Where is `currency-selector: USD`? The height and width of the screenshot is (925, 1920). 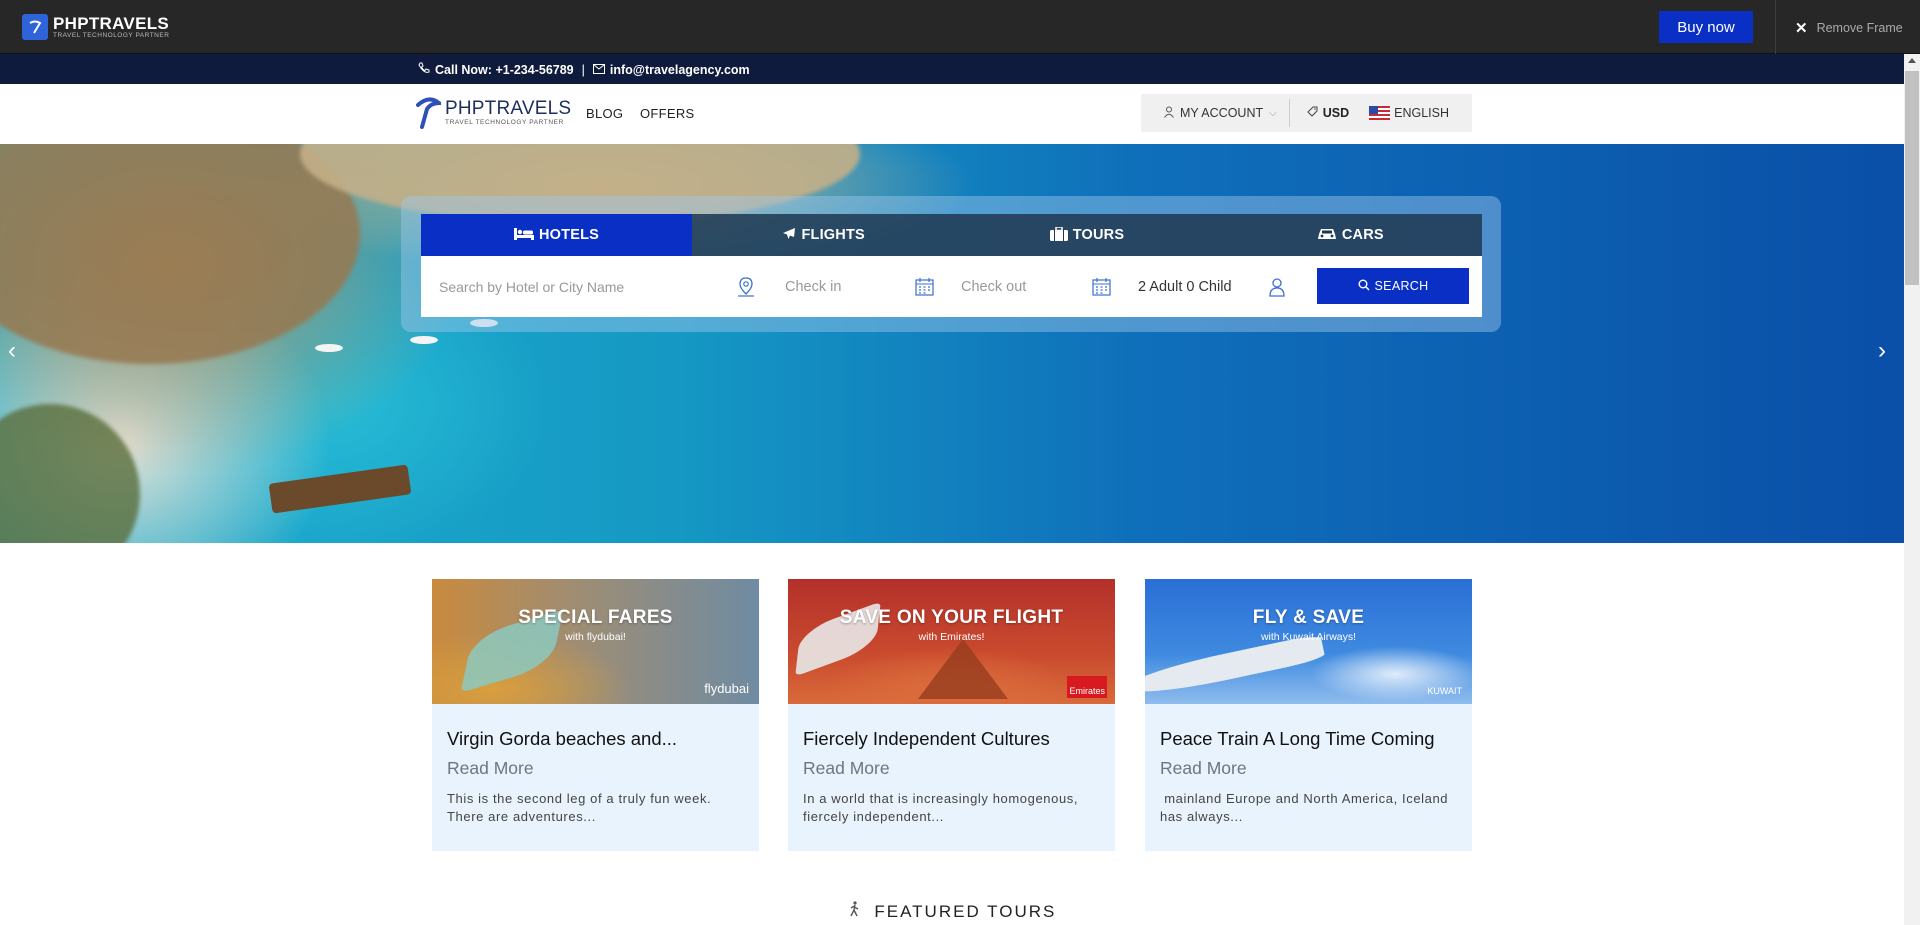 currency-selector: USD is located at coordinates (1328, 113).